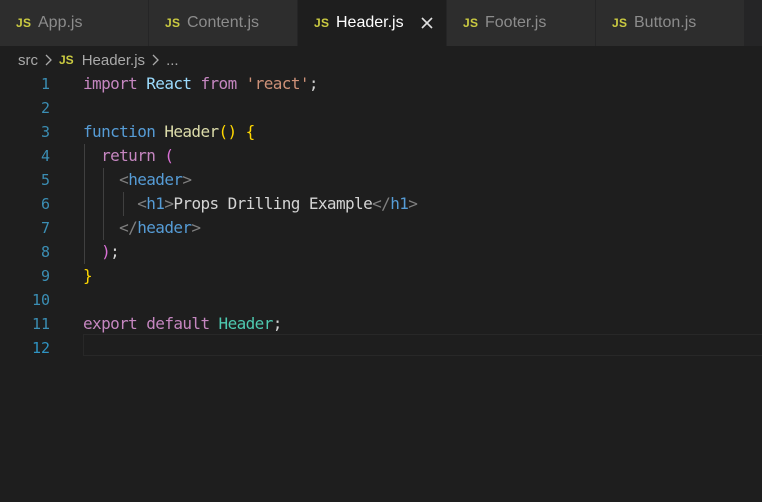 The height and width of the screenshot is (502, 762). Describe the element at coordinates (45, 156) in the screenshot. I see `line-number: 4` at that location.